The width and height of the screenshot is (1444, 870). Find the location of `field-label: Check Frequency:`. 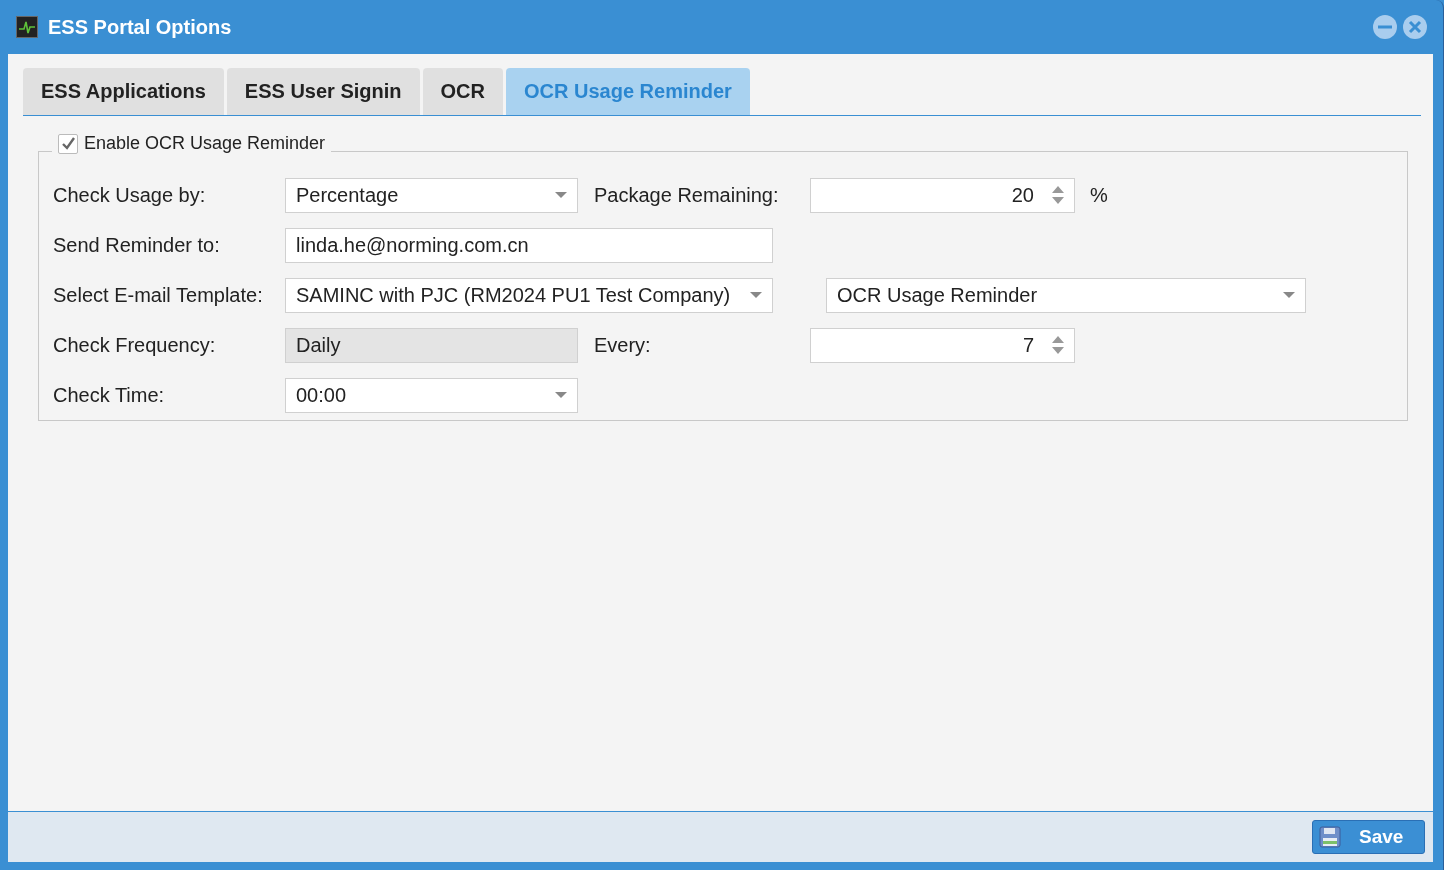

field-label: Check Frequency: is located at coordinates (135, 345).